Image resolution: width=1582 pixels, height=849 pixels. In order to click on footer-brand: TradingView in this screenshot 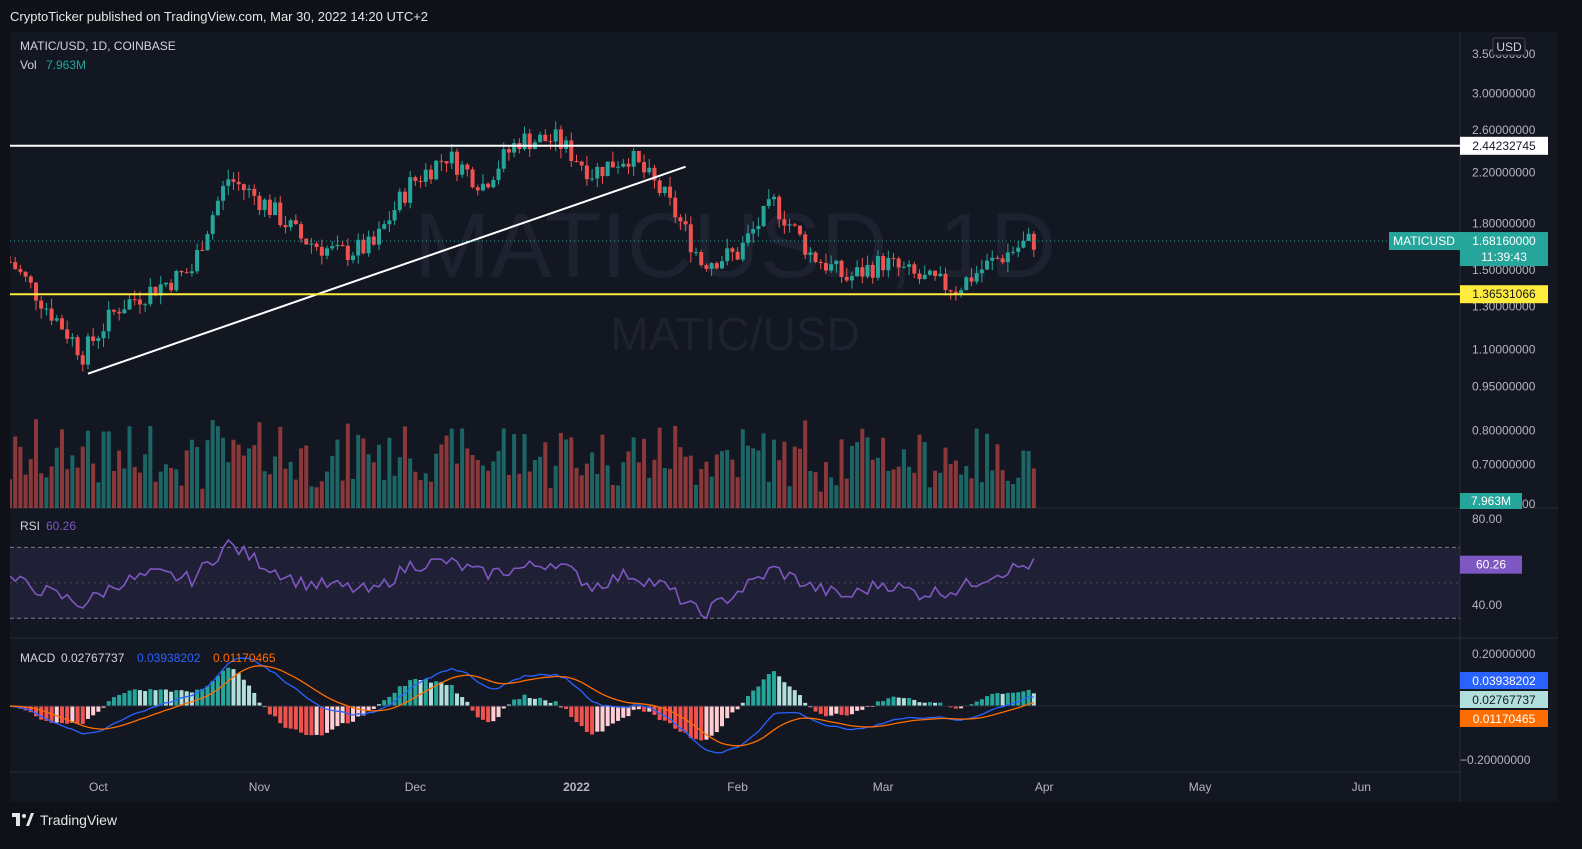, I will do `click(64, 820)`.